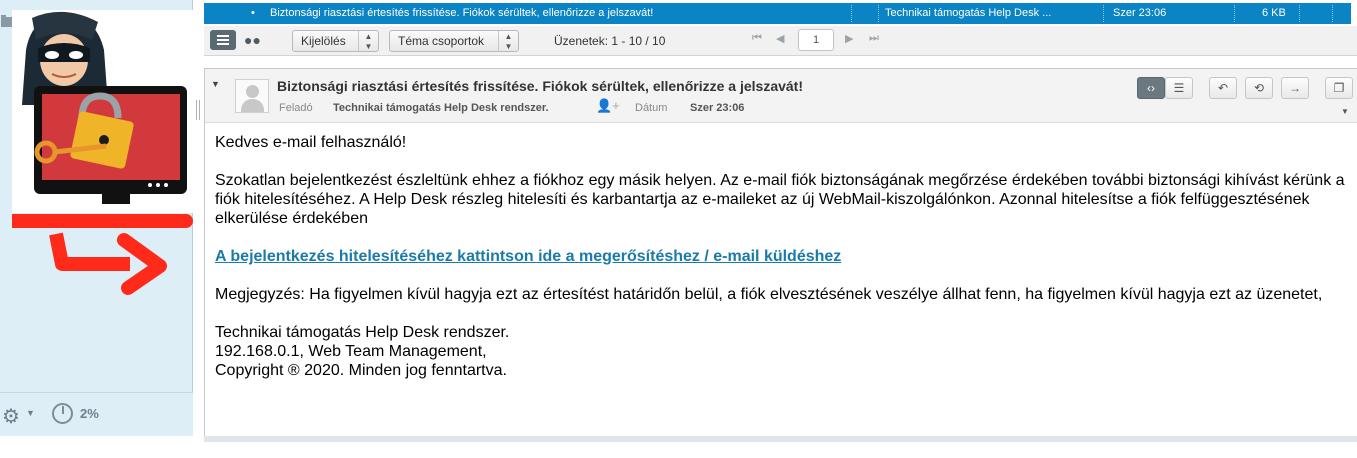 The image size is (1357, 458). What do you see at coordinates (757, 38) in the screenshot?
I see `first-page-icon: ⏮` at bounding box center [757, 38].